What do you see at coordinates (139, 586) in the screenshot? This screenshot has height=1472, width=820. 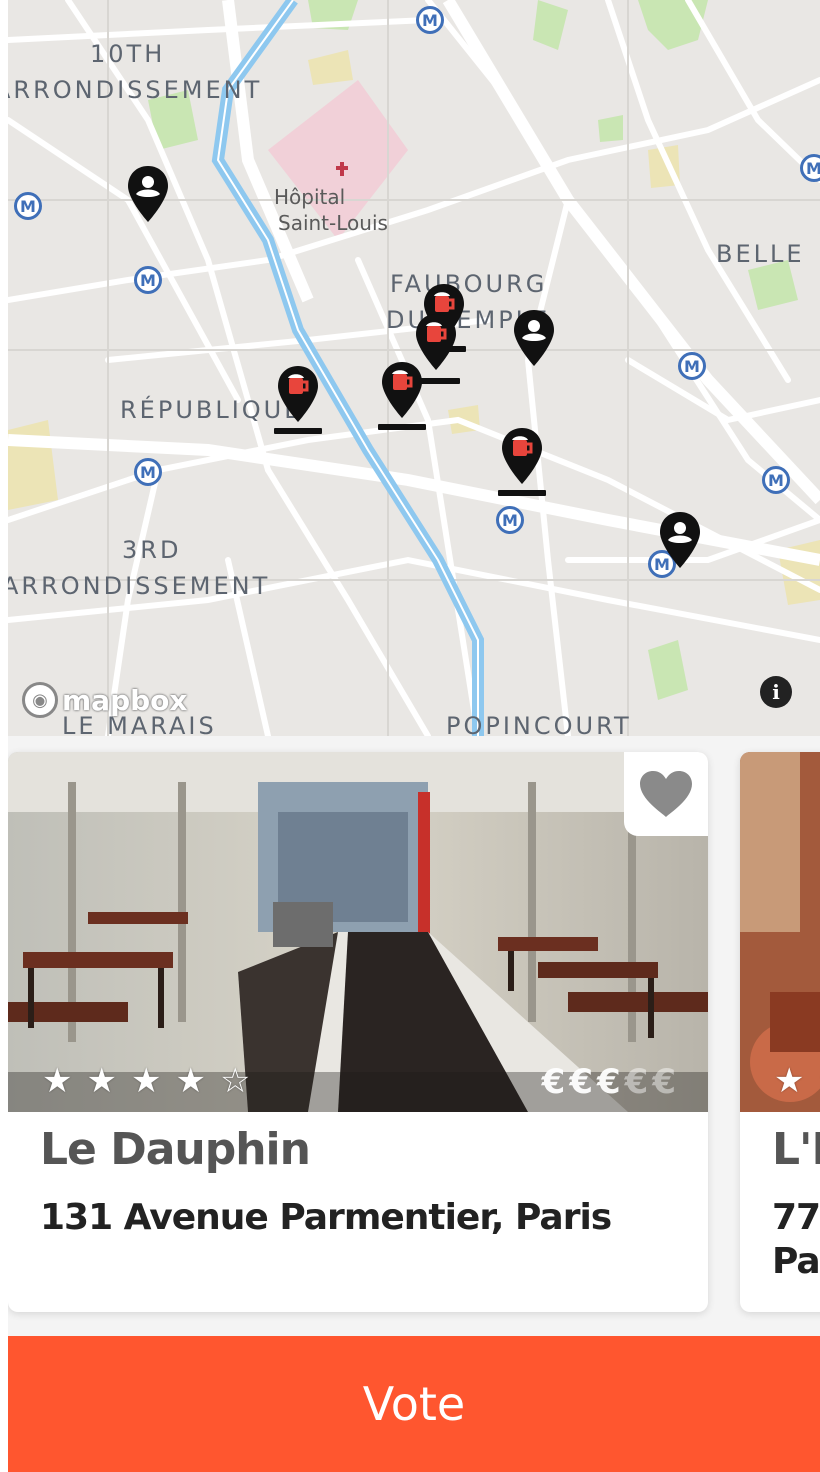 I see `district-3-label-2: ARRONDISSEMENT` at bounding box center [139, 586].